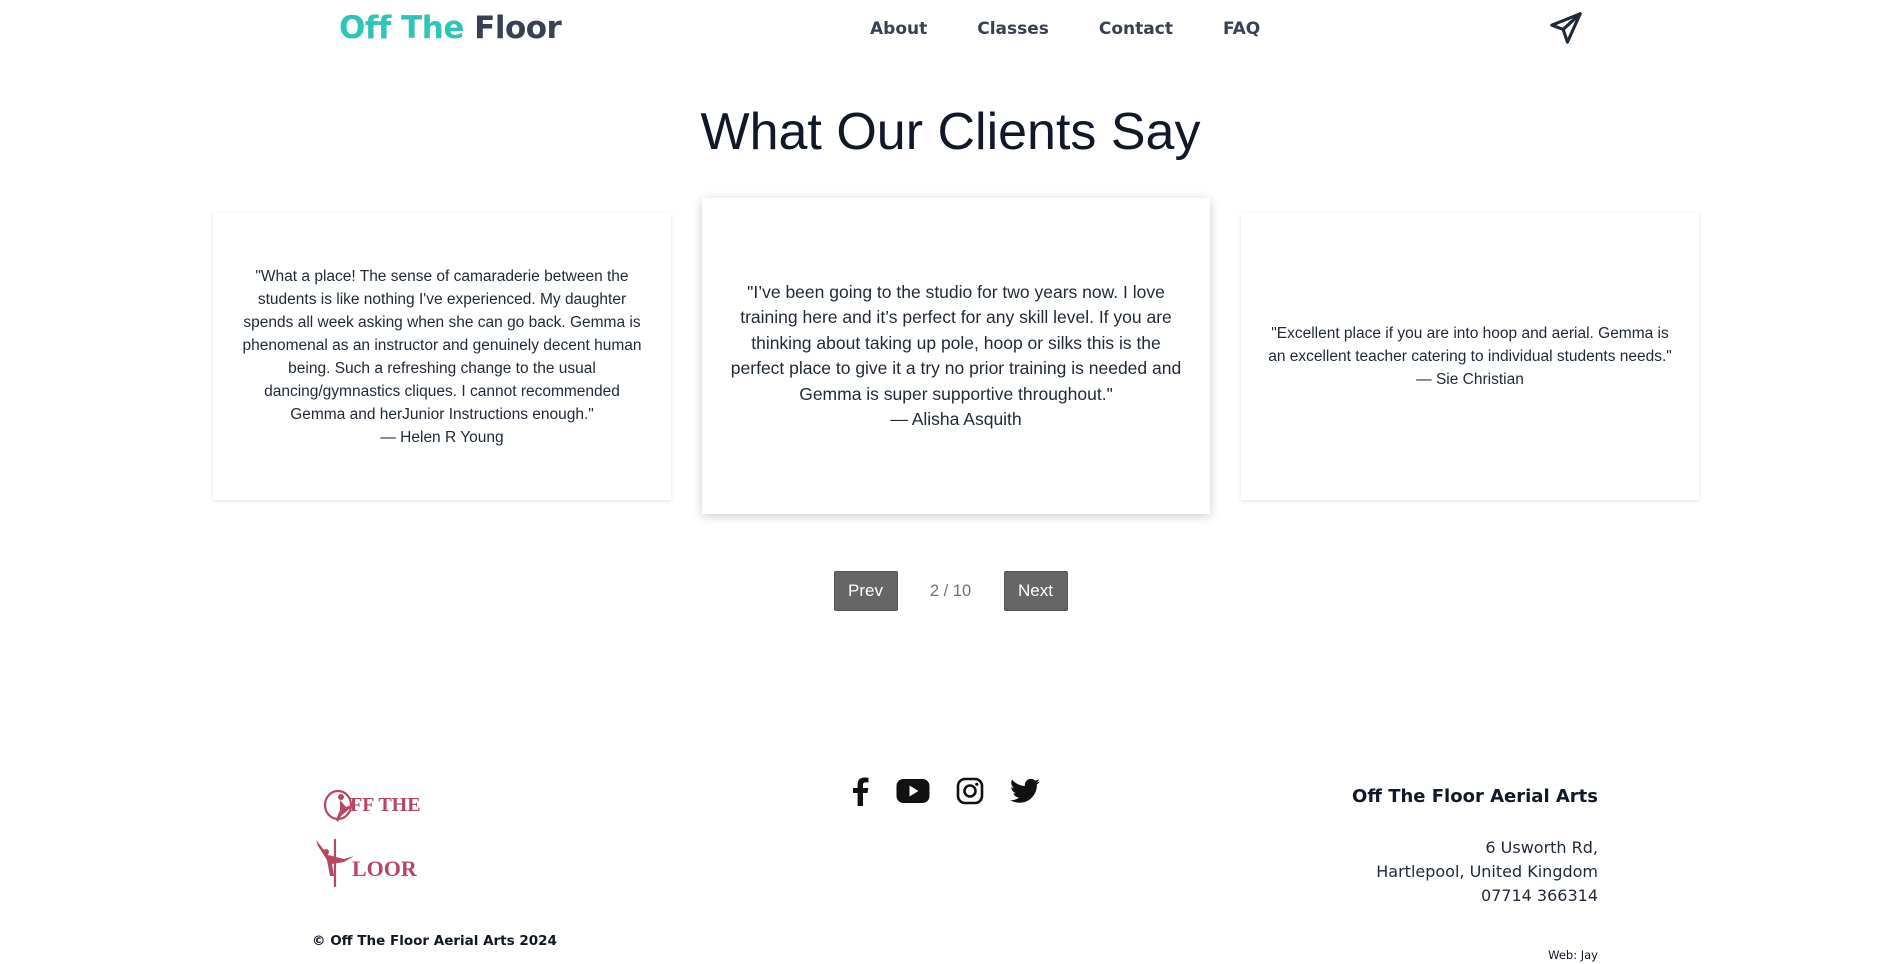 This screenshot has width=1901, height=964. I want to click on brand-rest: Floor, so click(518, 28).